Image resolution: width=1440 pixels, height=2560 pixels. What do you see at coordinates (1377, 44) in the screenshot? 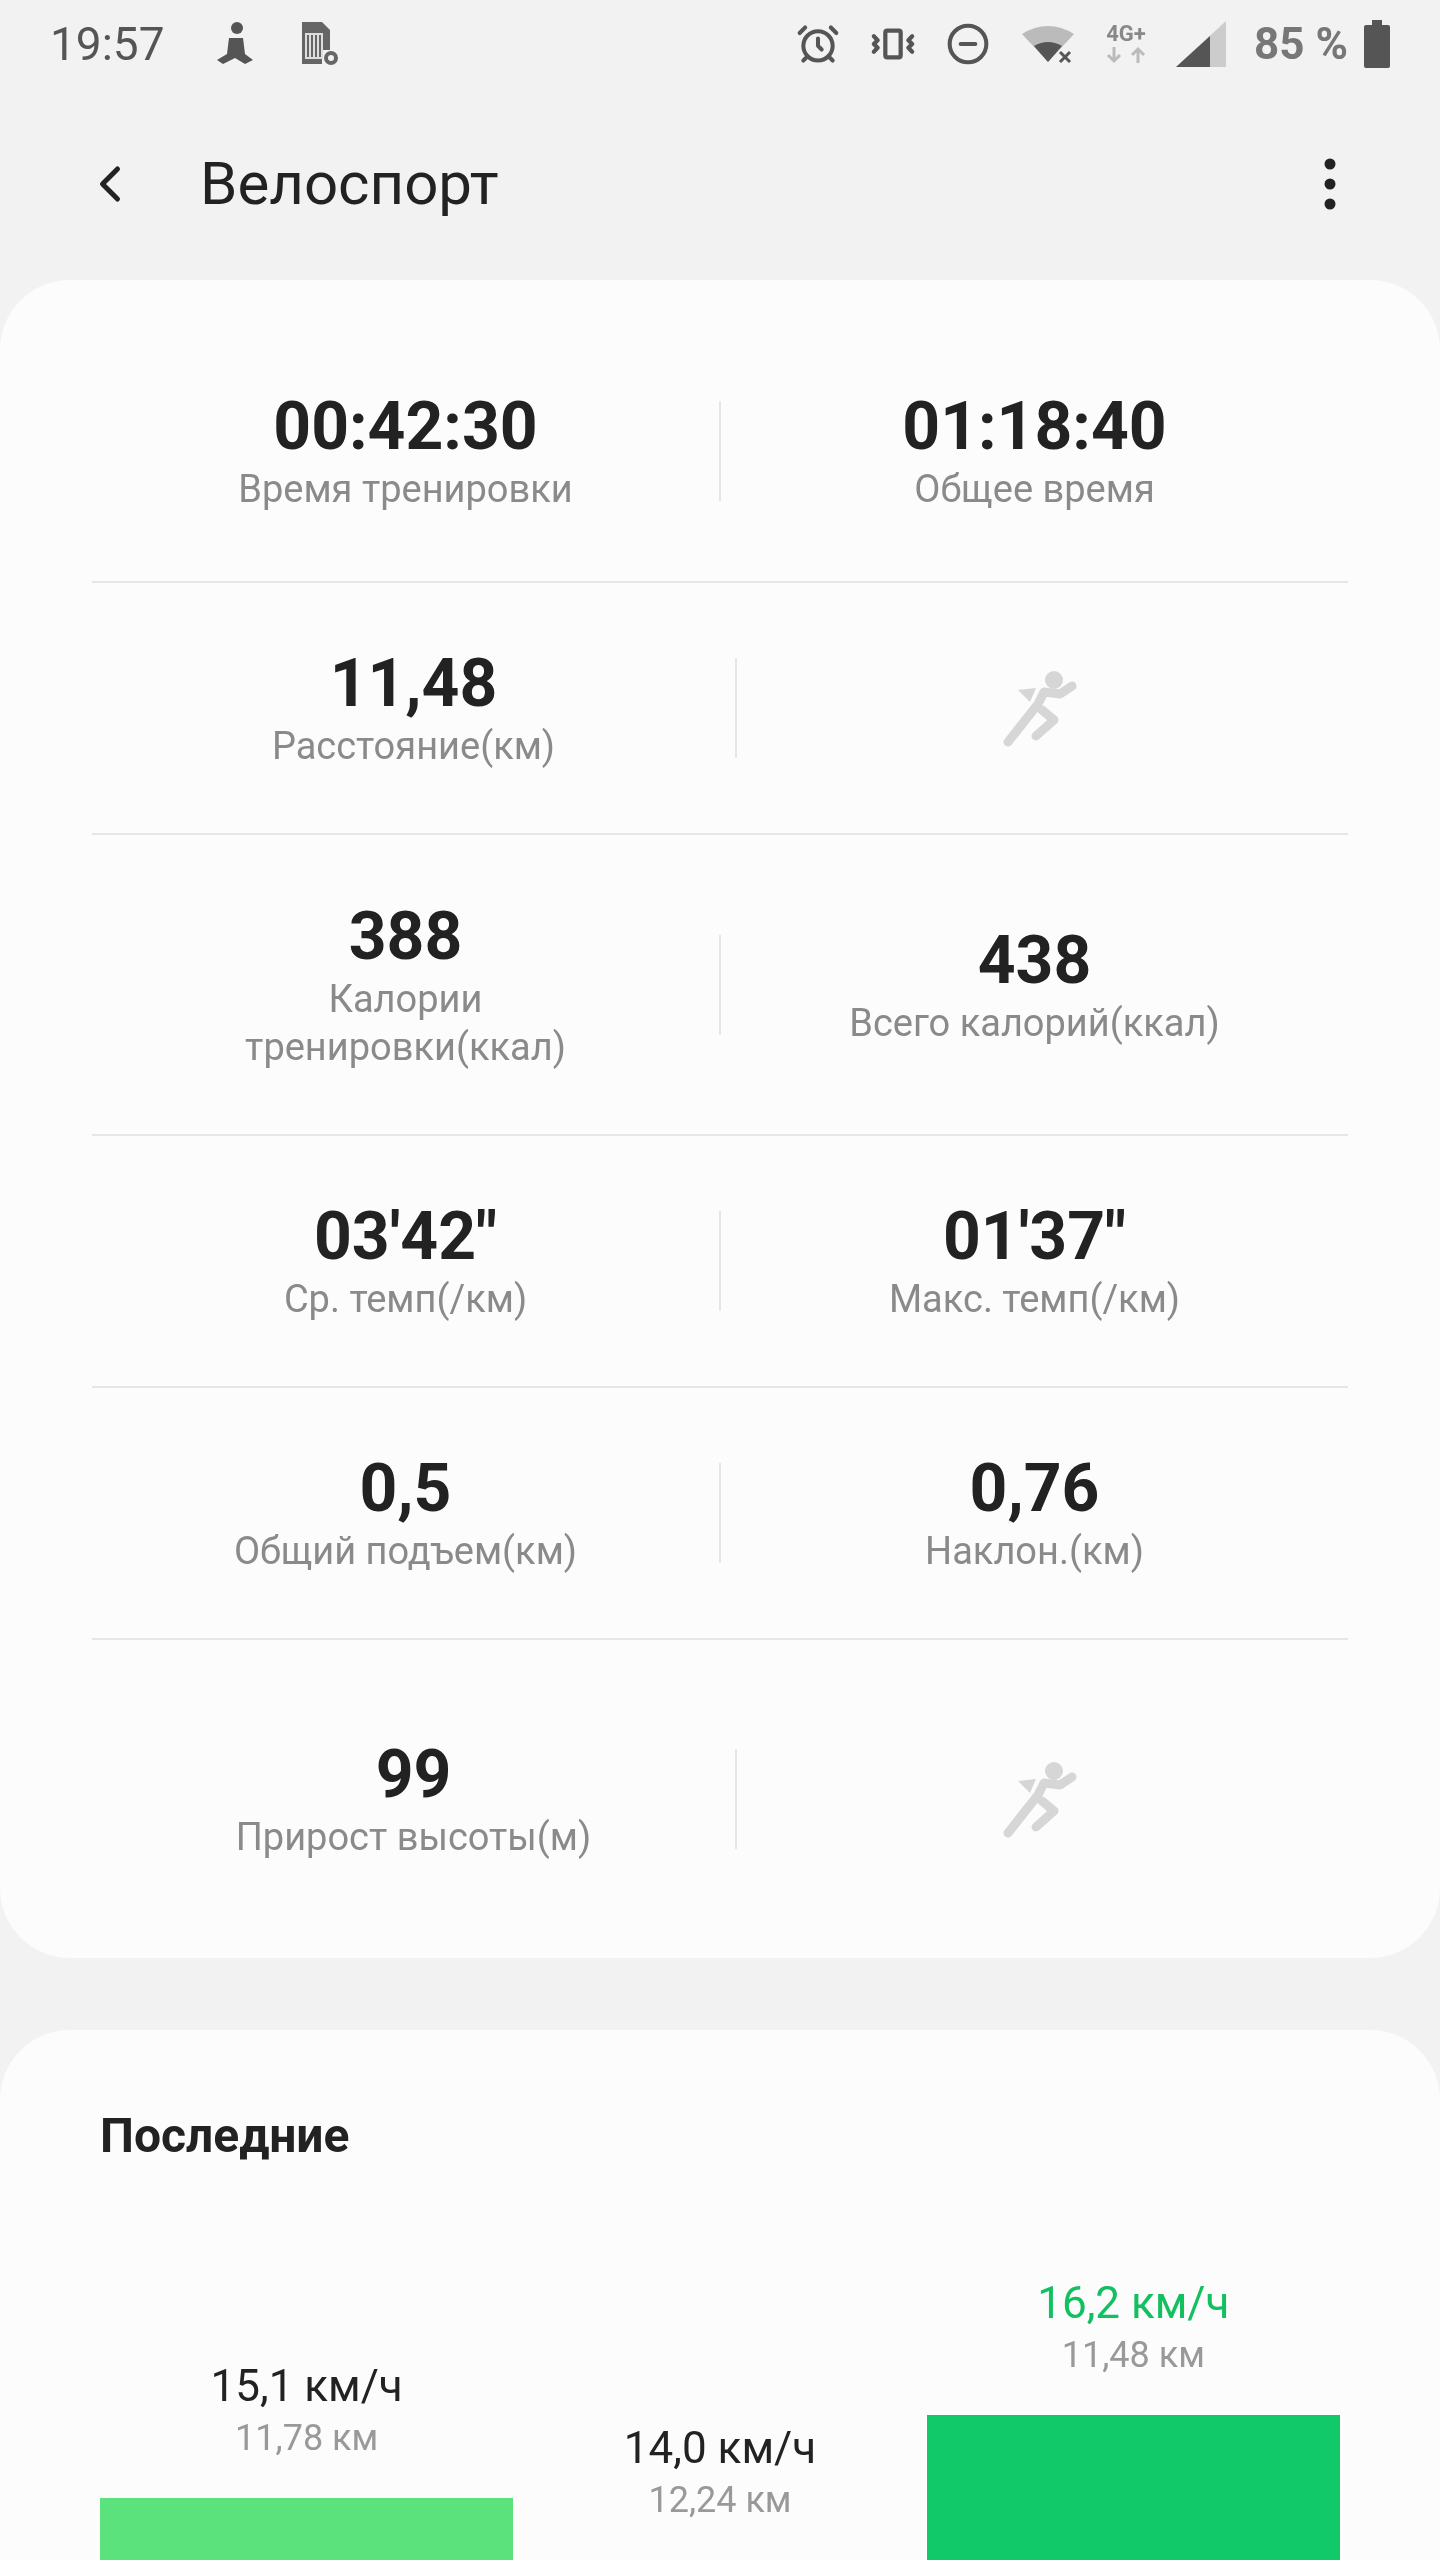
I see `battery-icon` at bounding box center [1377, 44].